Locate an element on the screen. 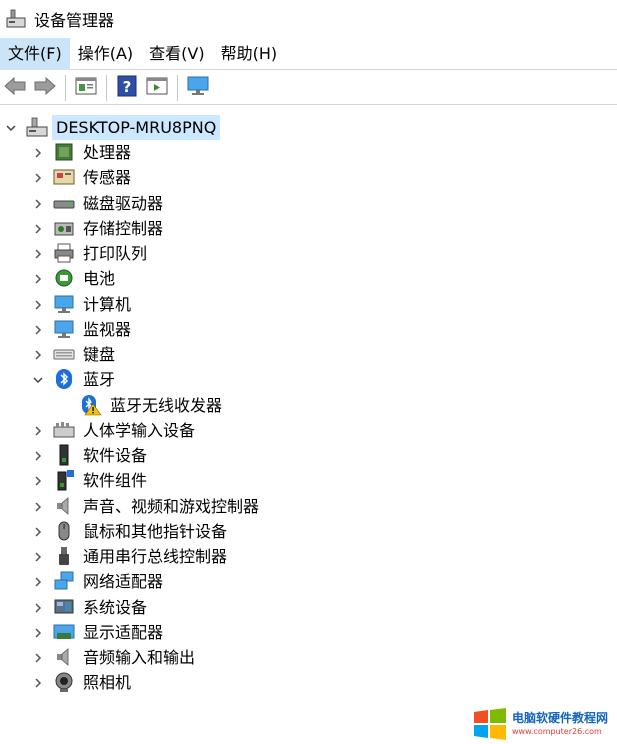  software-device-icon is located at coordinates (64, 455).